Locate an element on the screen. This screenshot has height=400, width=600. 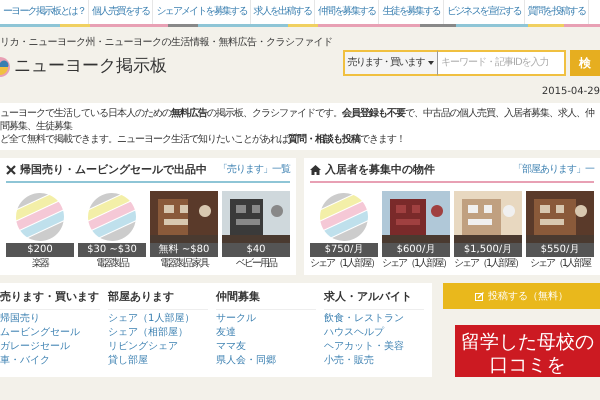
listing-tile: $200 楽器 is located at coordinates (40, 231).